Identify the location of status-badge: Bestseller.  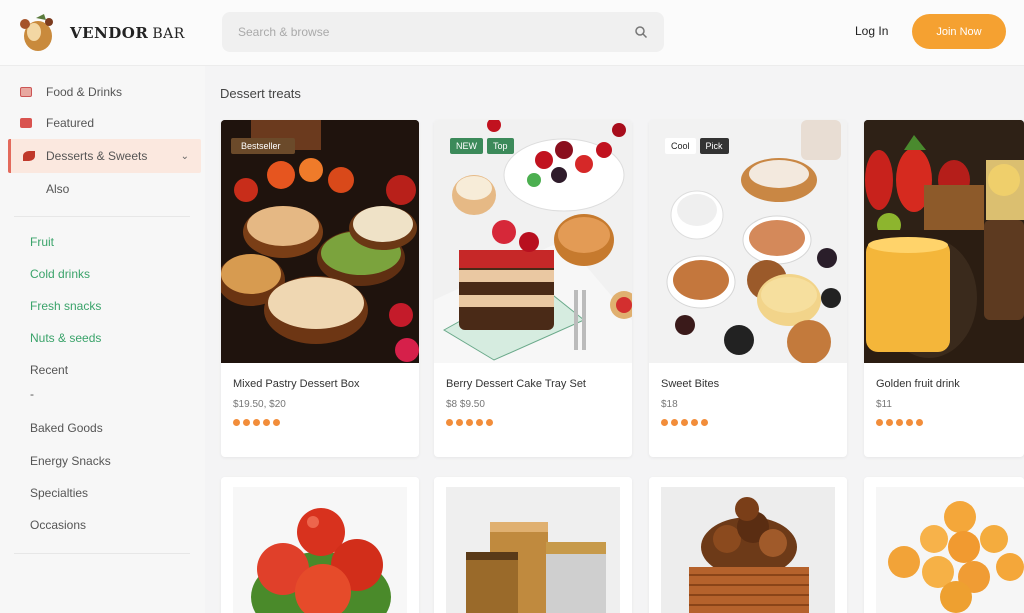
(261, 146).